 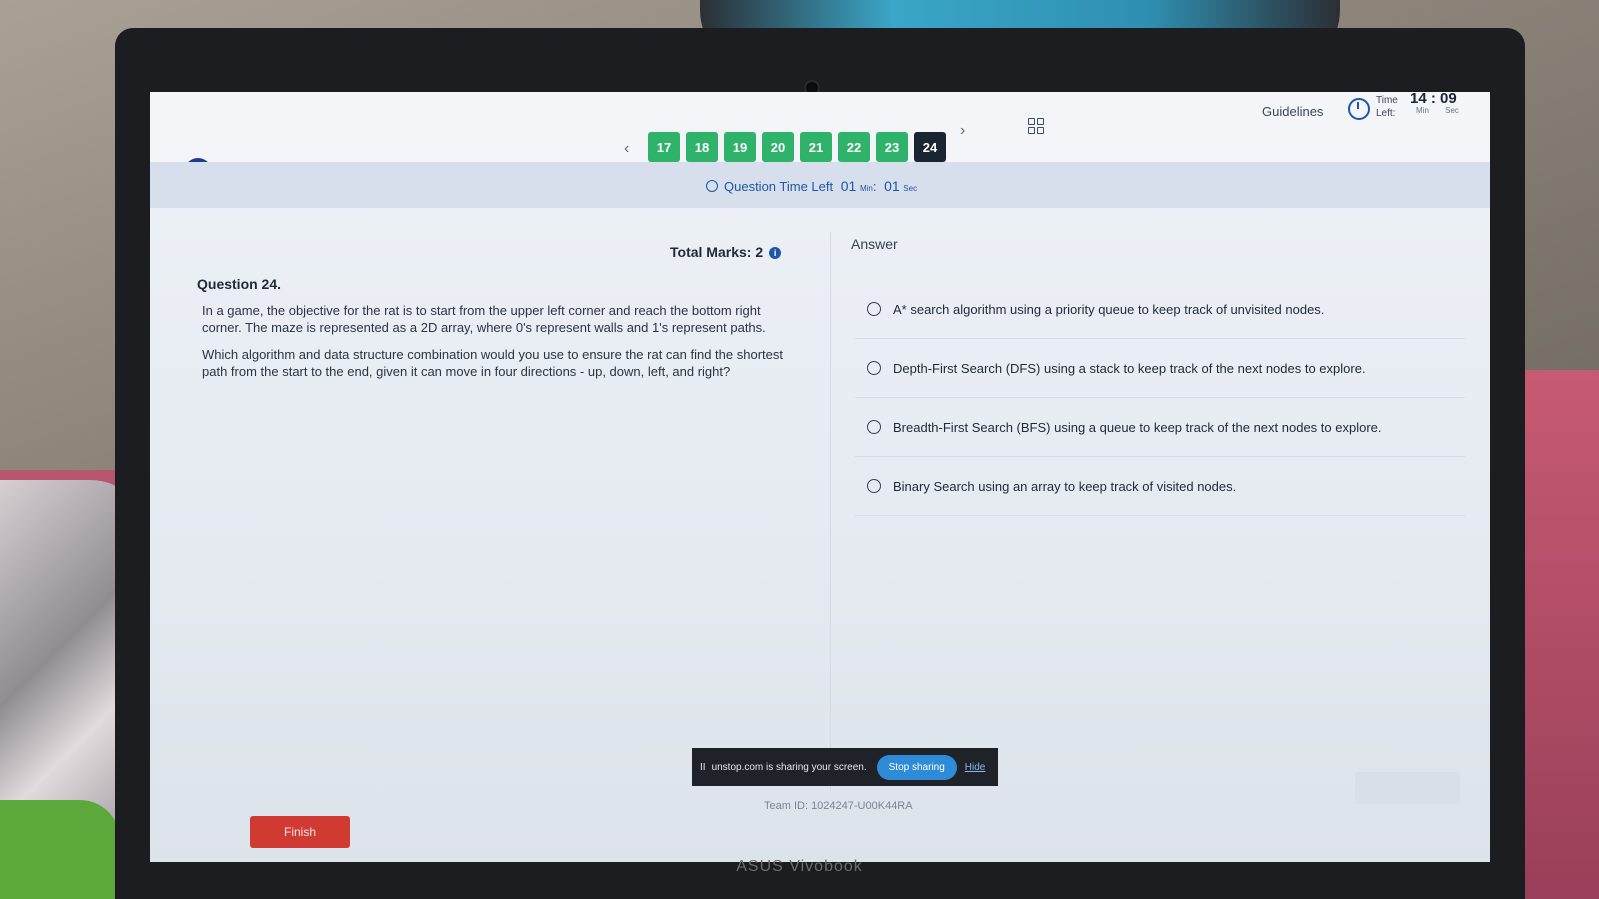 I want to click on question-timer-bar: Question Time Left 01 Min: 01 Sec, so click(x=820, y=185).